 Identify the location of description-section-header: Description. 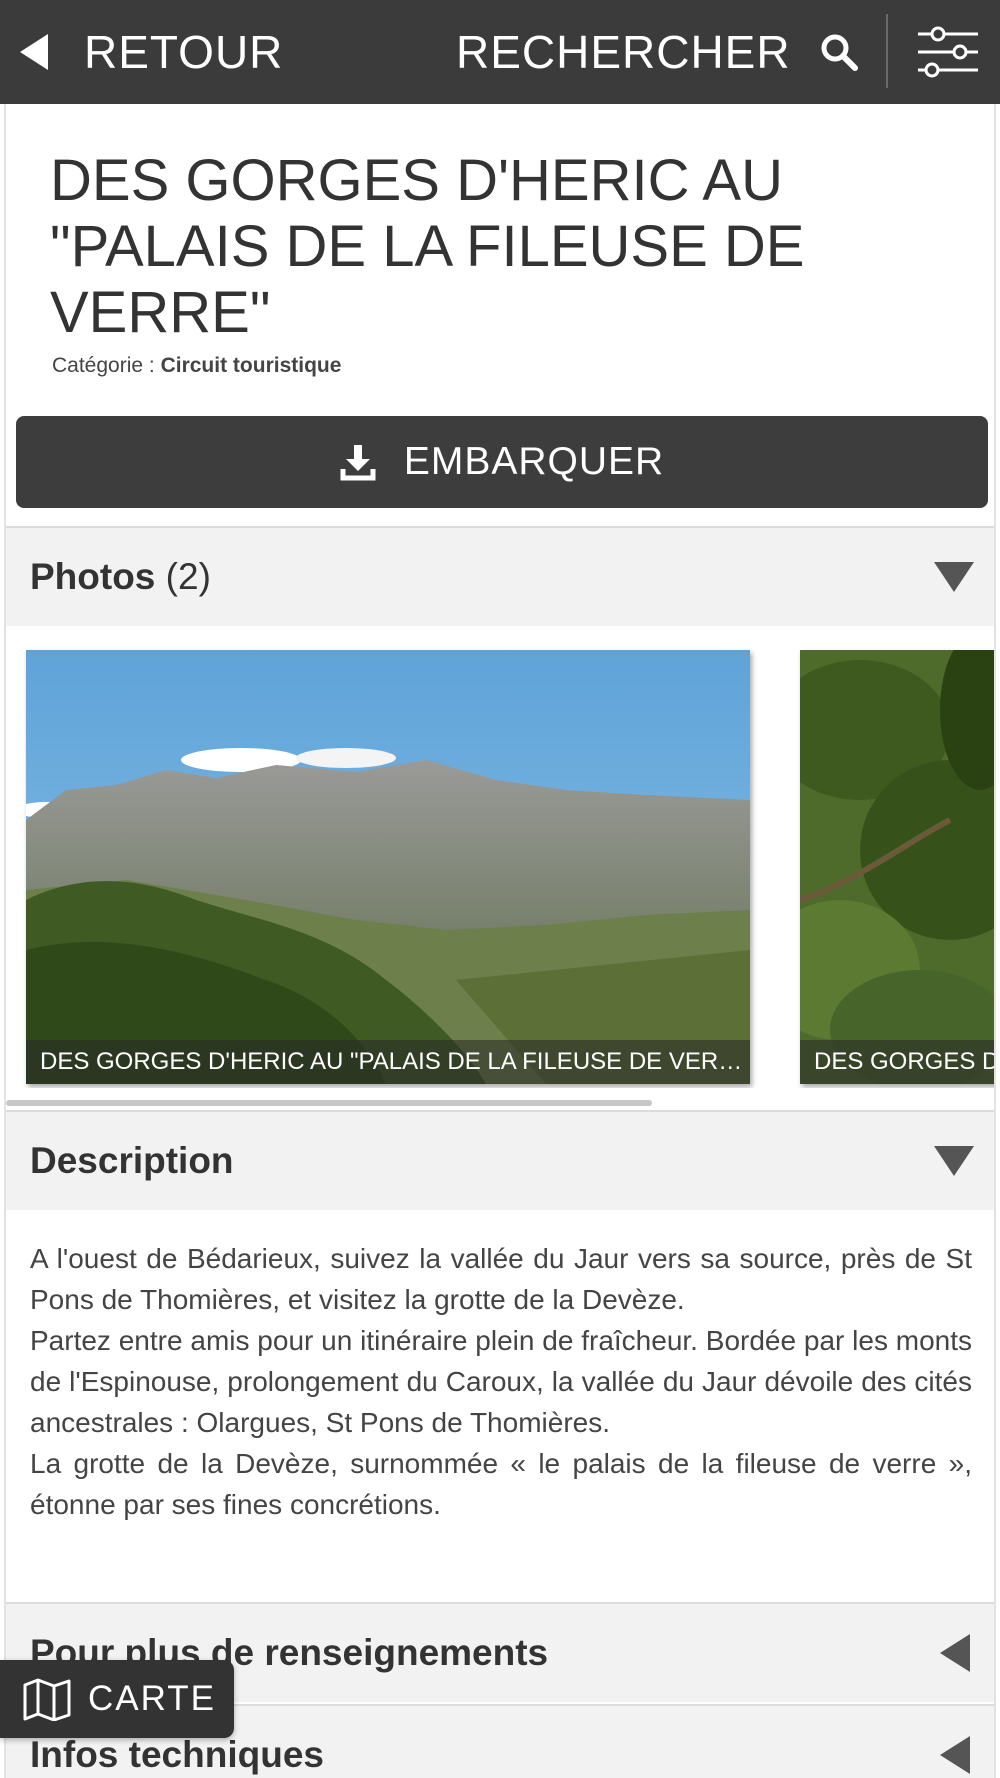
(500, 1160).